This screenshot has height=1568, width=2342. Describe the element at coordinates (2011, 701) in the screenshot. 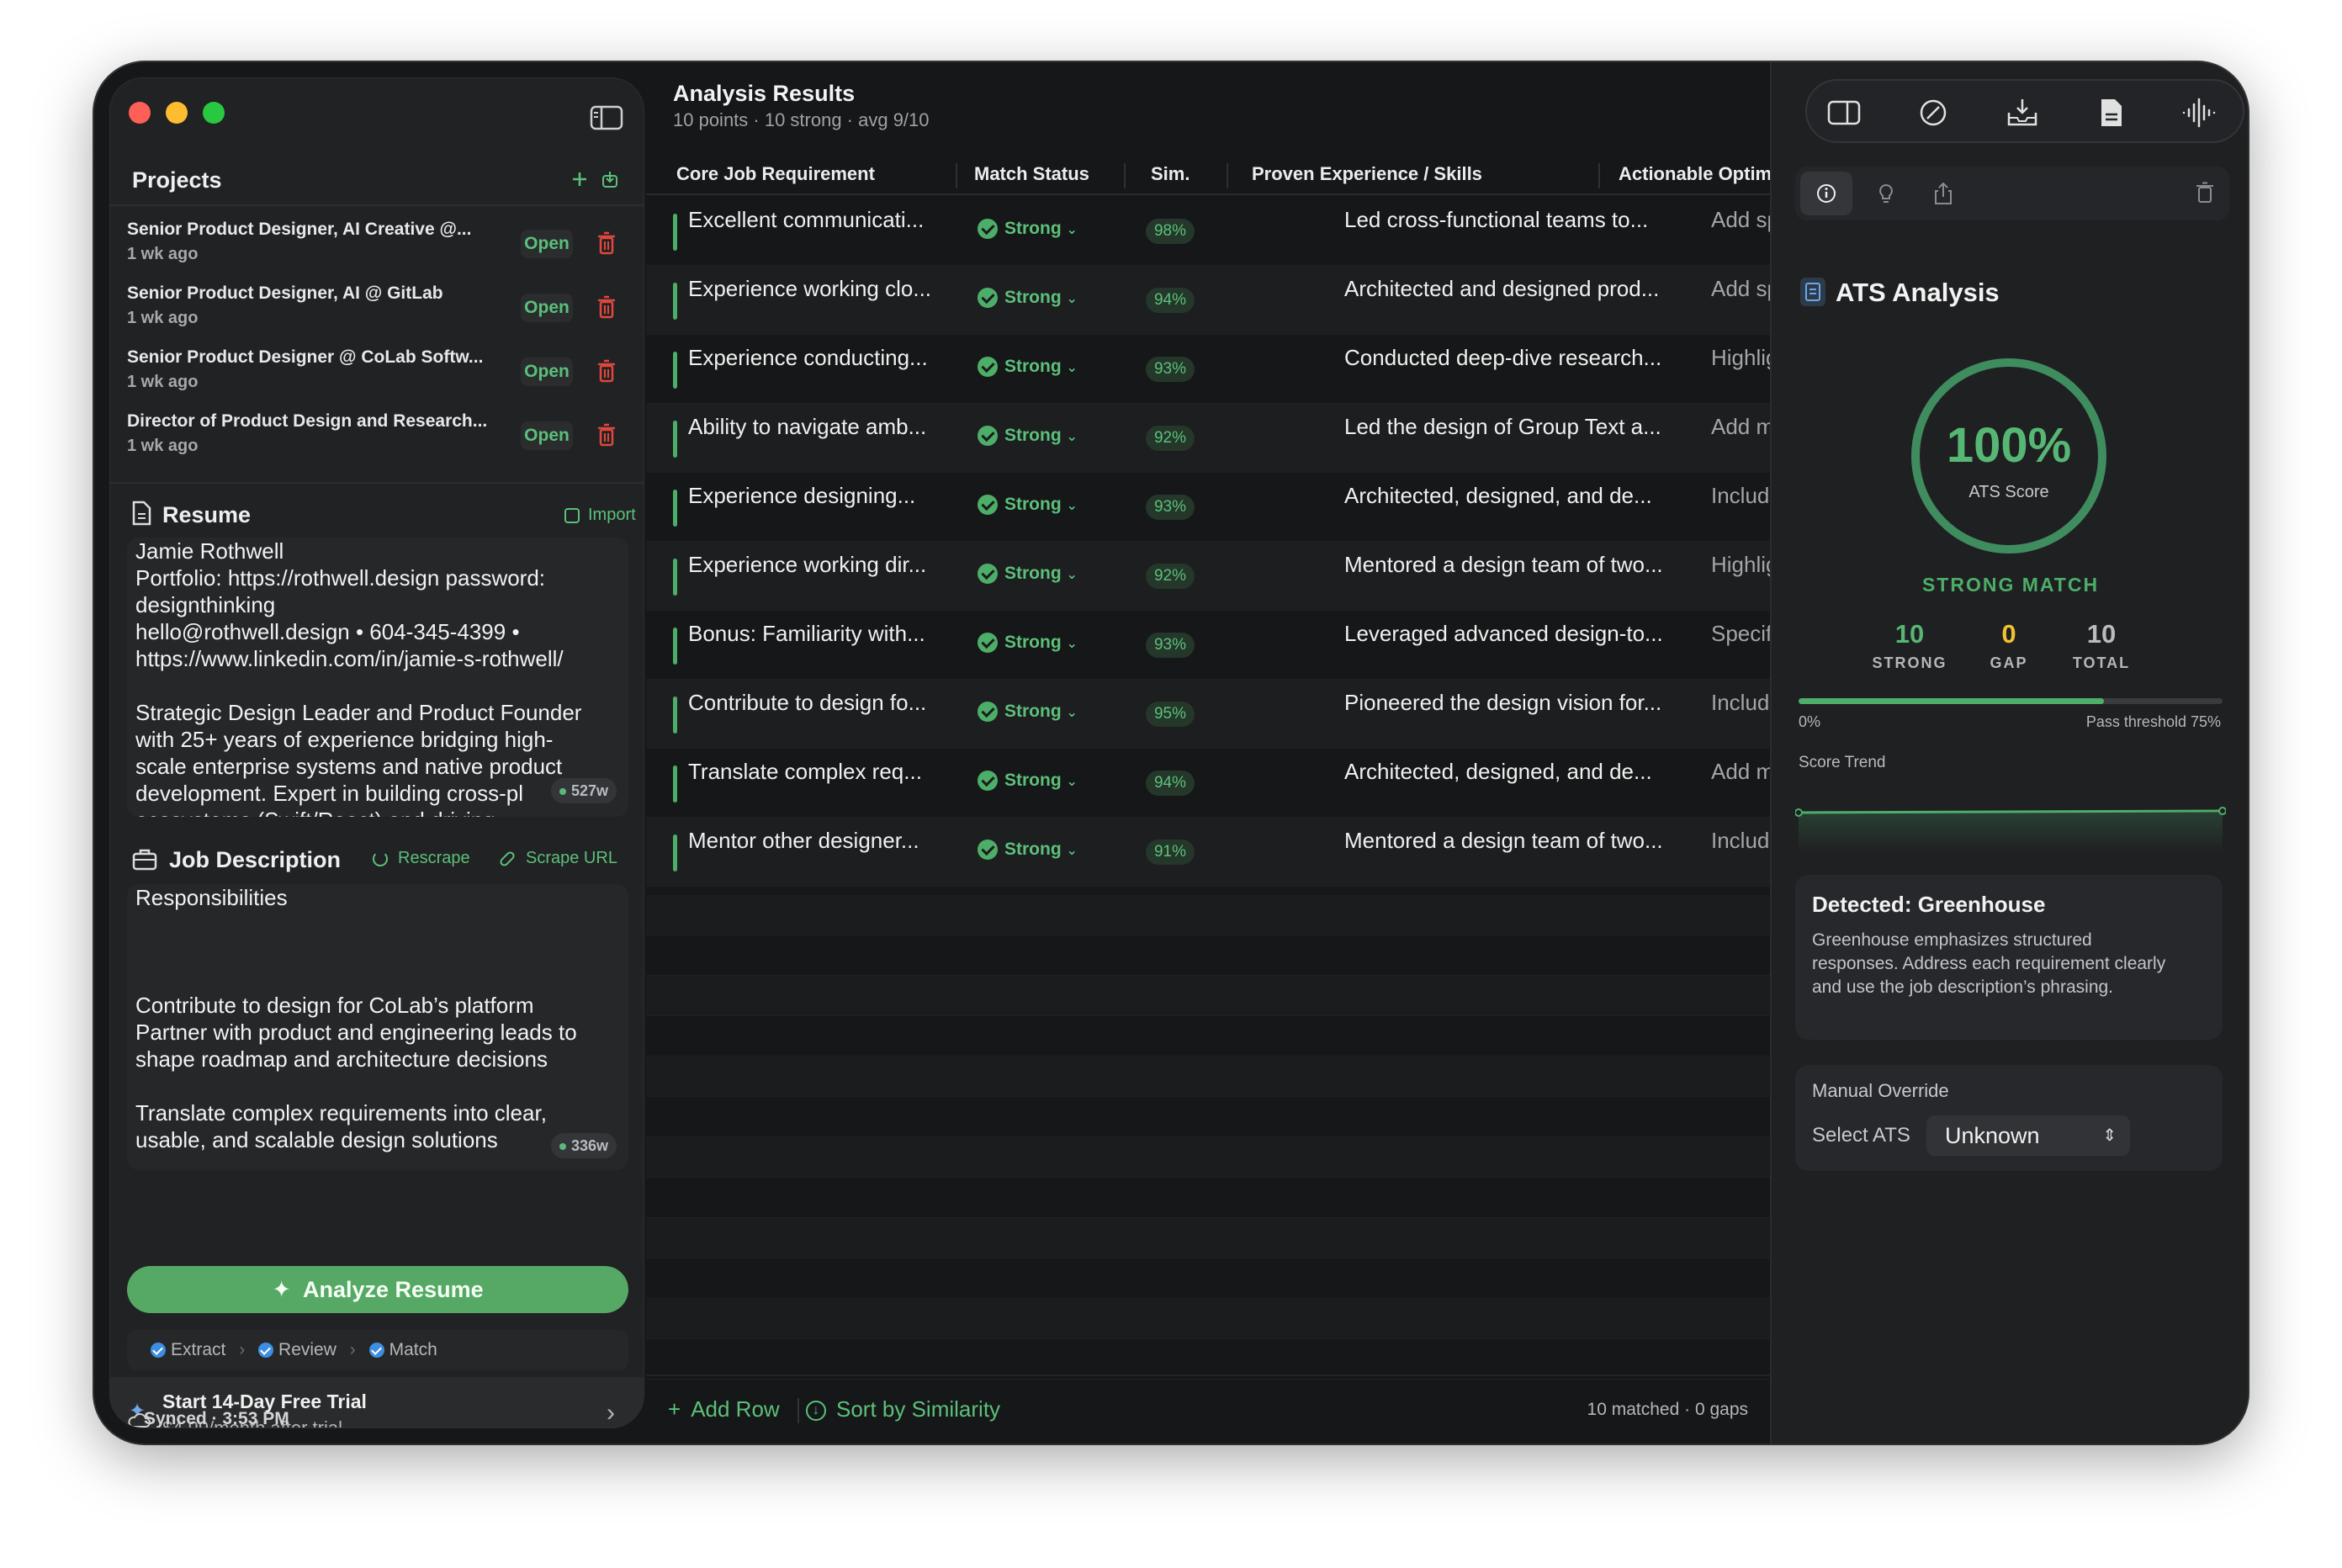

I see `score-progress-bar` at that location.